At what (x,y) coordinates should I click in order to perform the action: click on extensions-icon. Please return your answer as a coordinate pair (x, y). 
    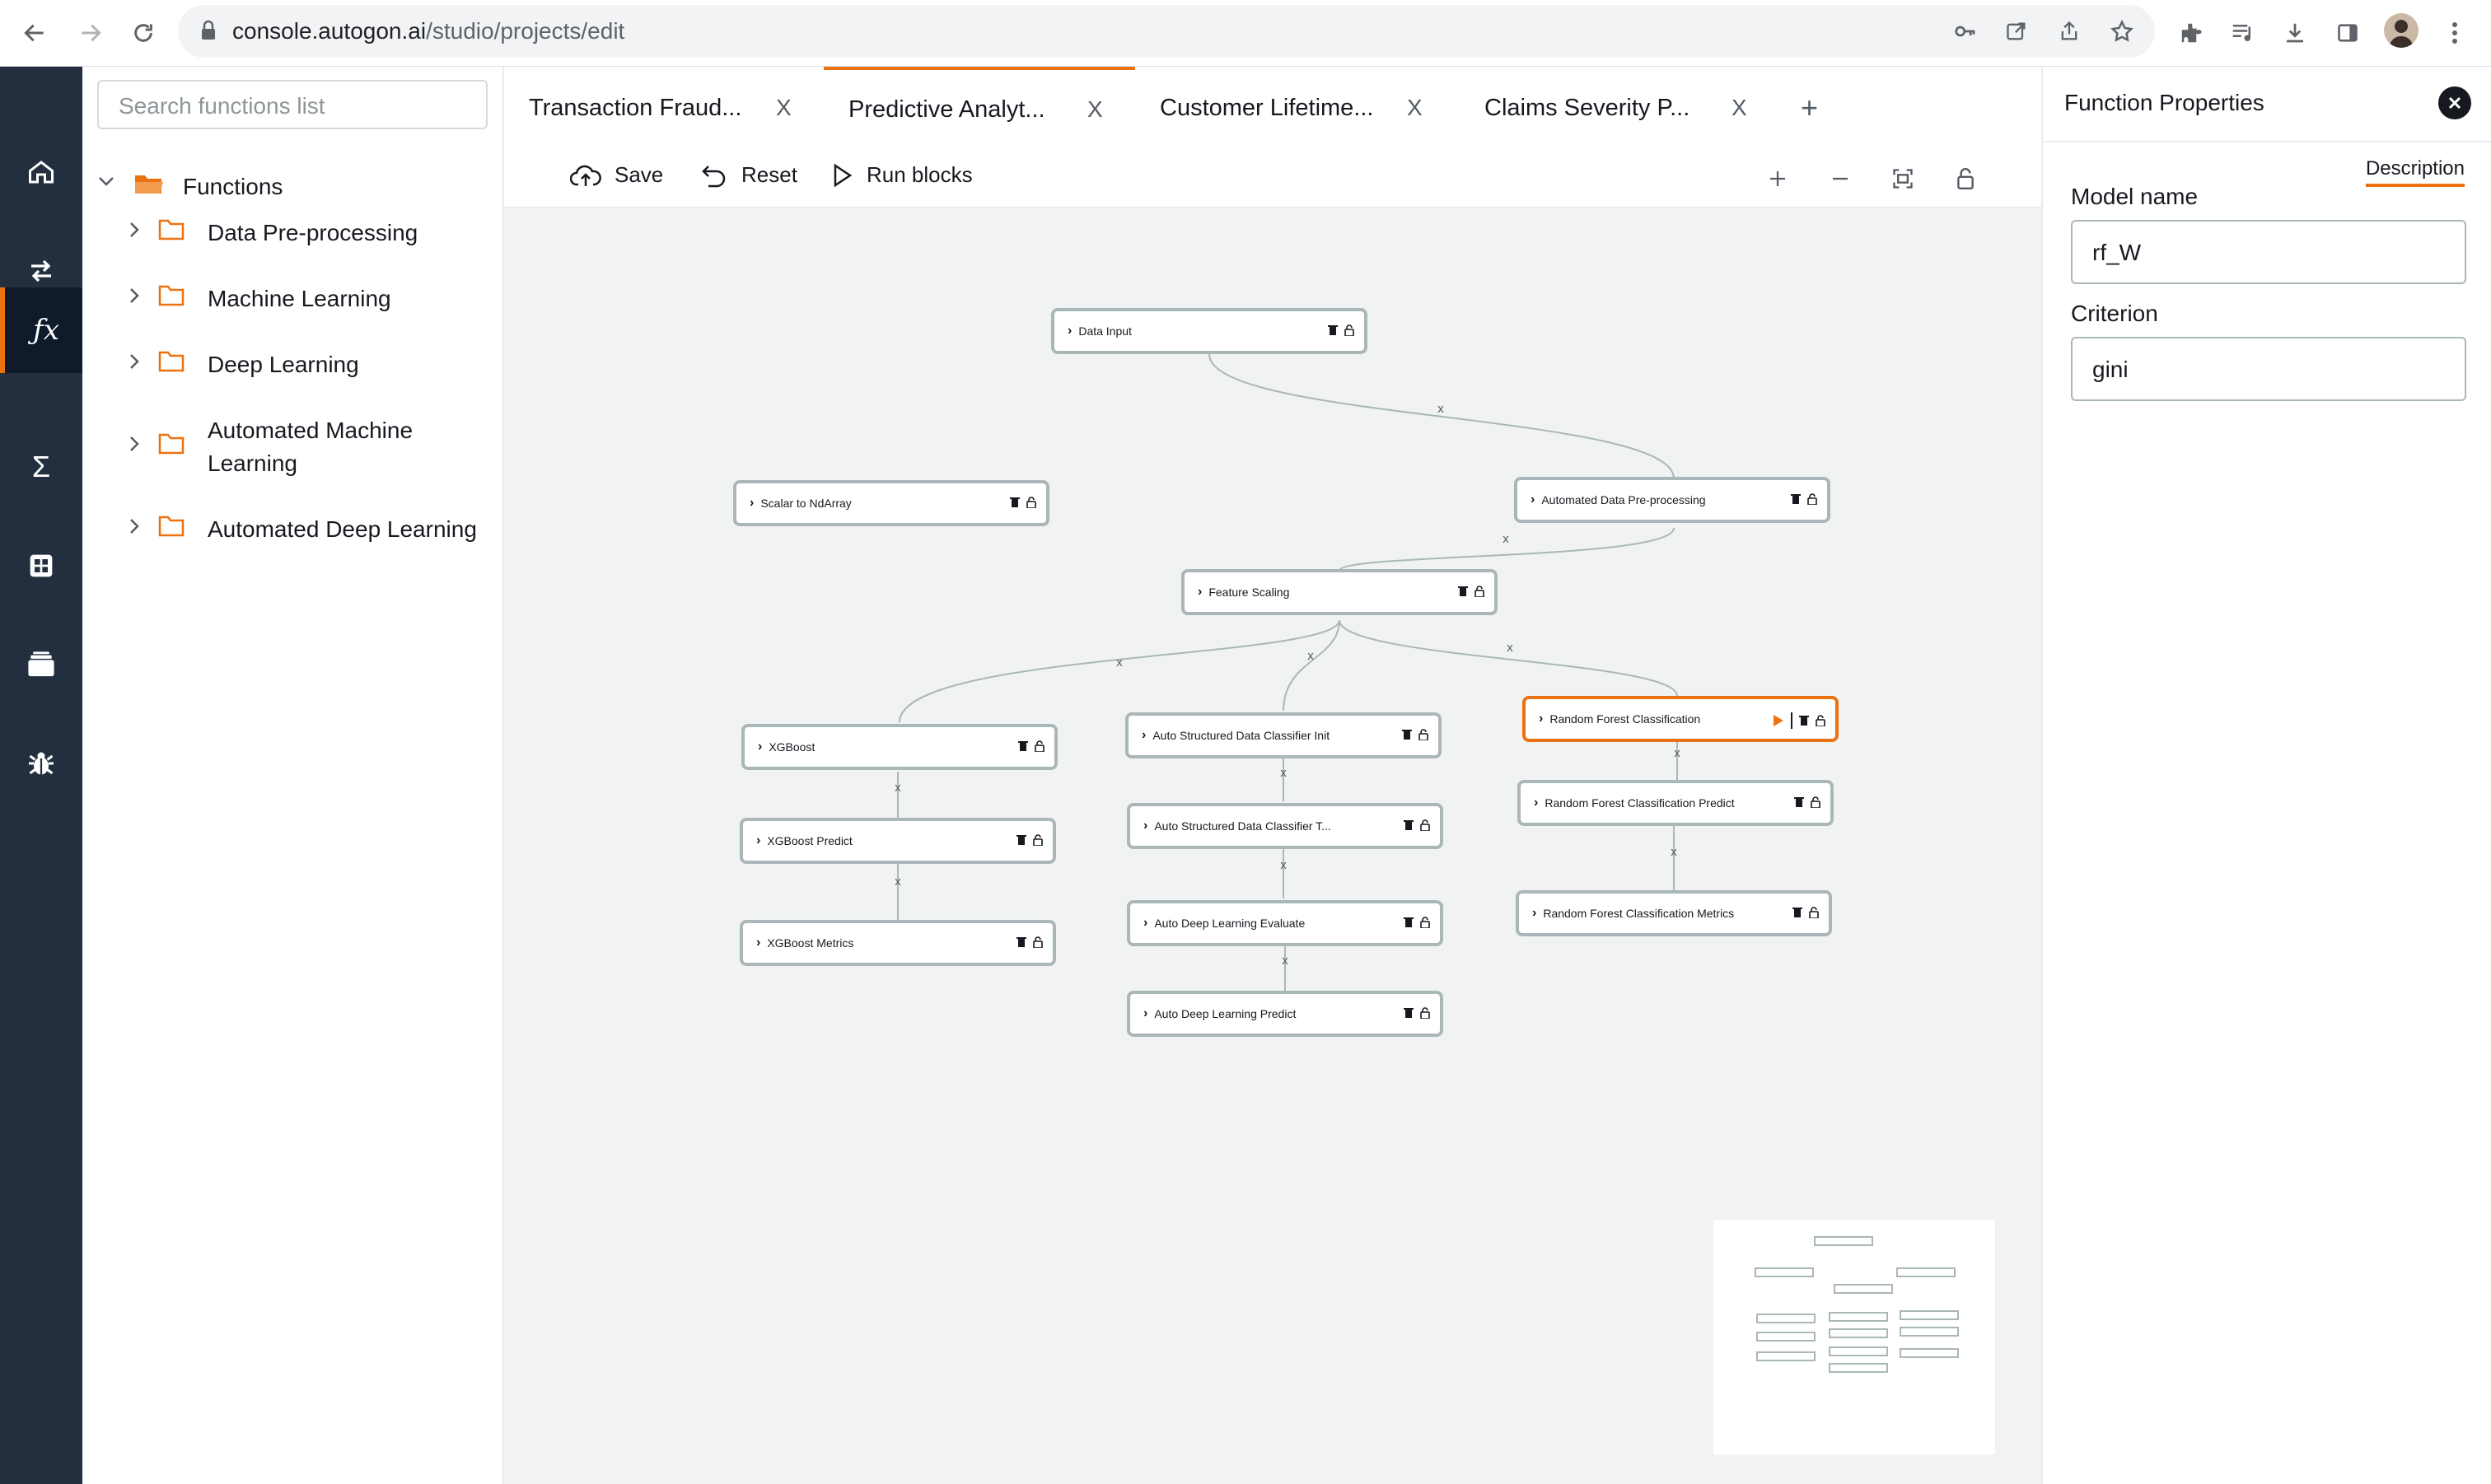
    Looking at the image, I should click on (2191, 33).